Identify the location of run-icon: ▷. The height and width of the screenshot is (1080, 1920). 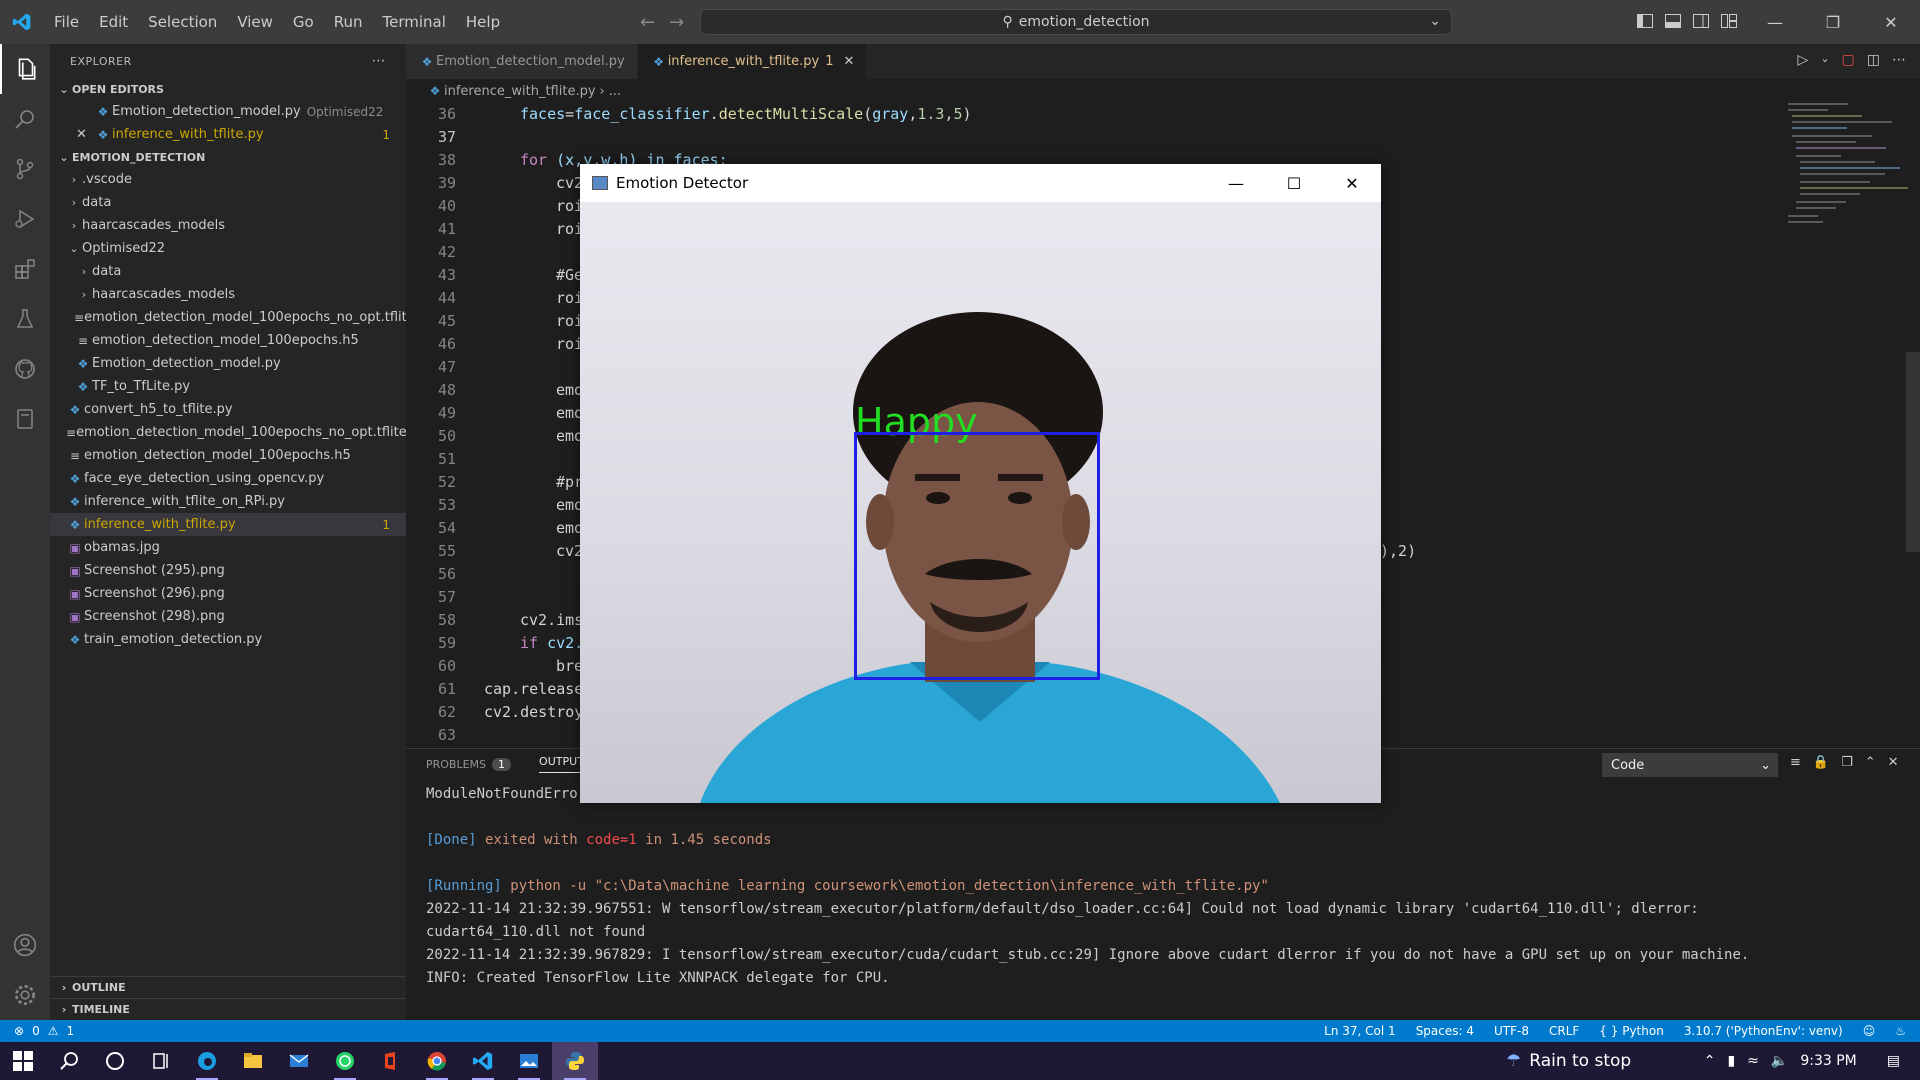
(1803, 60).